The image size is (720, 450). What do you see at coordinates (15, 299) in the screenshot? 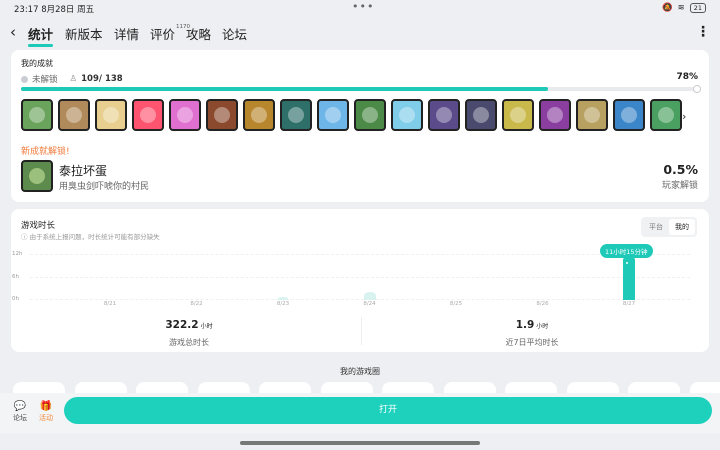
I see `y-tick-label: 0h` at bounding box center [15, 299].